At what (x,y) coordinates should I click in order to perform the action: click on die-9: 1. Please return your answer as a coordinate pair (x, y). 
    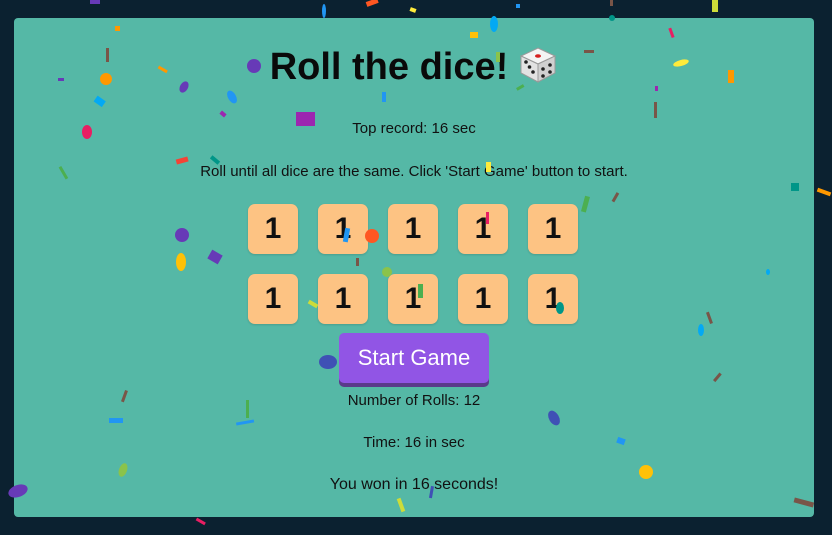
    Looking at the image, I should click on (483, 299).